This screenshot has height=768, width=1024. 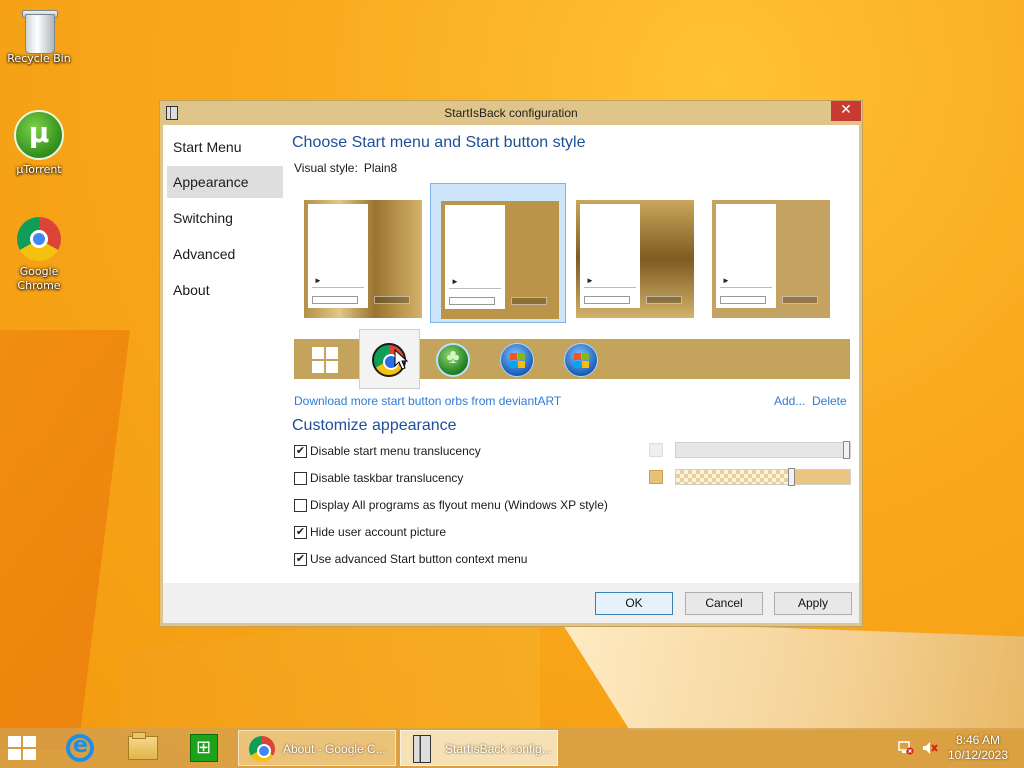 What do you see at coordinates (225, 254) in the screenshot?
I see `nav-item-advanced: Advanced` at bounding box center [225, 254].